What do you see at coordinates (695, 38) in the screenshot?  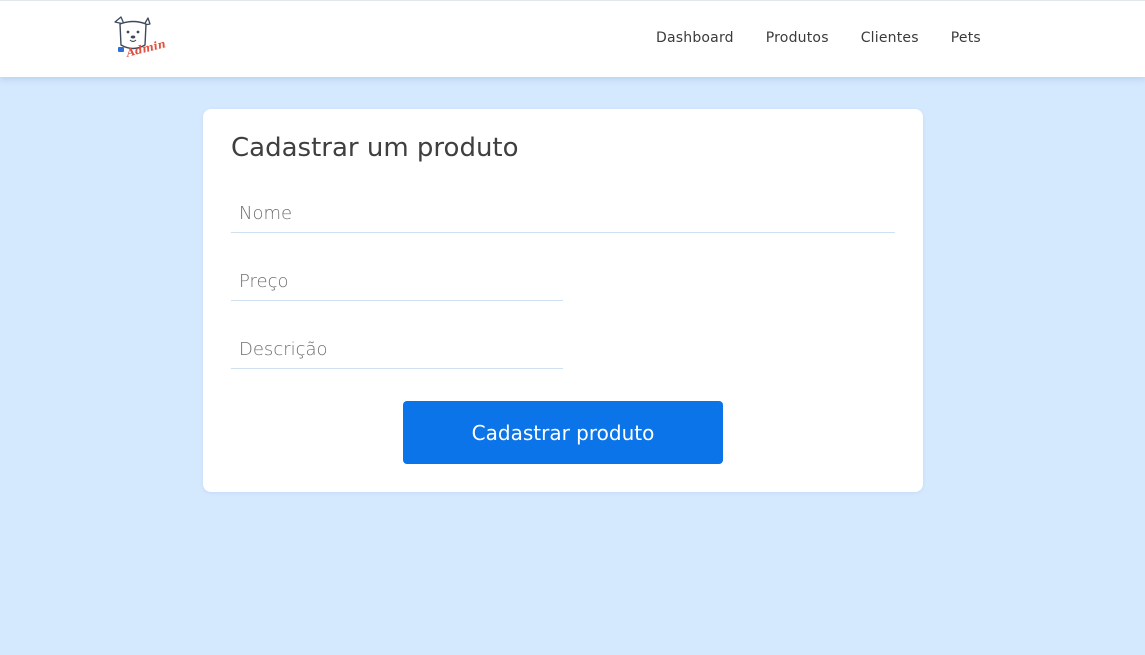 I see `nav-dashboard: Dashboard` at bounding box center [695, 38].